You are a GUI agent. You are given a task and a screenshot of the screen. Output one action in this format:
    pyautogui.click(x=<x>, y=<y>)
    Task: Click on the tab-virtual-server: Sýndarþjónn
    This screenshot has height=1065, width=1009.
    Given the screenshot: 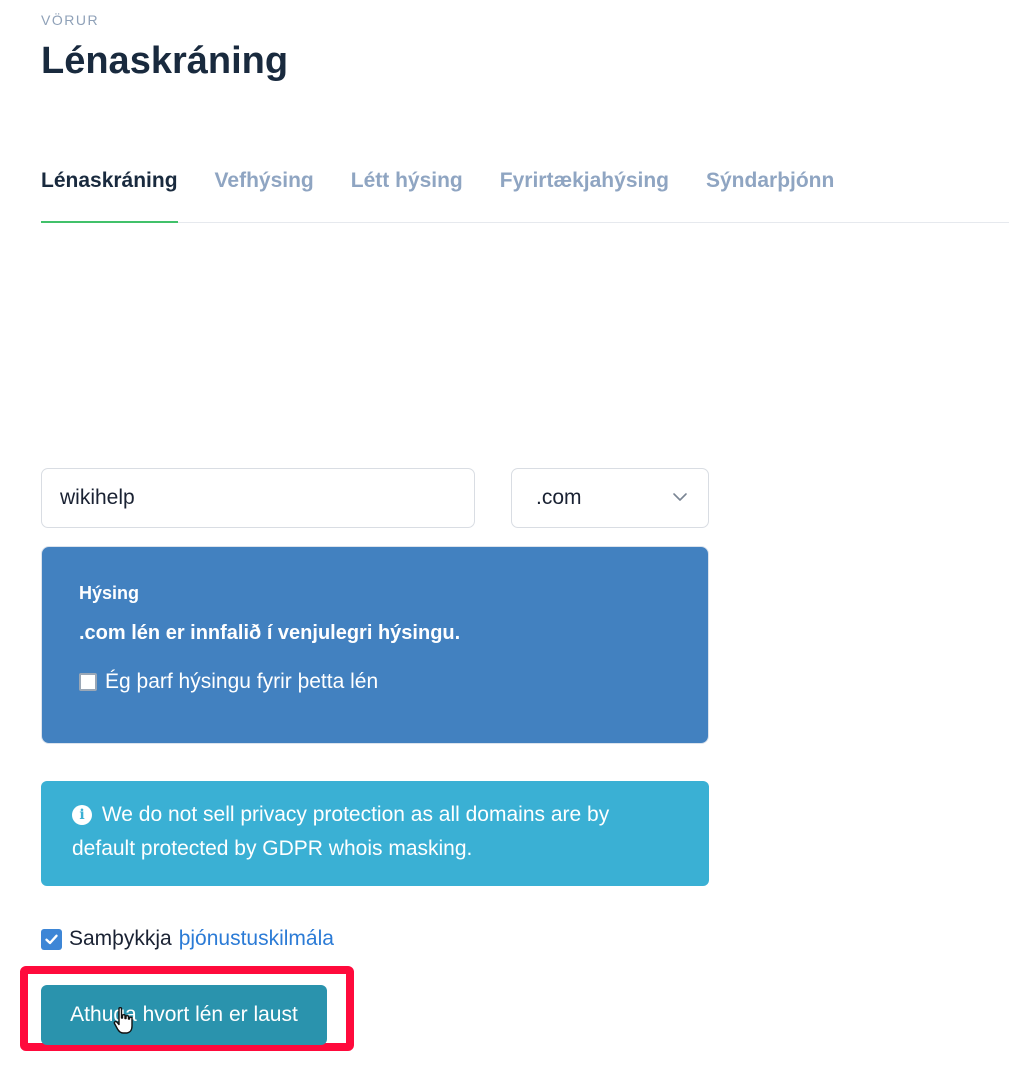 What is the action you would take?
    pyautogui.click(x=770, y=186)
    